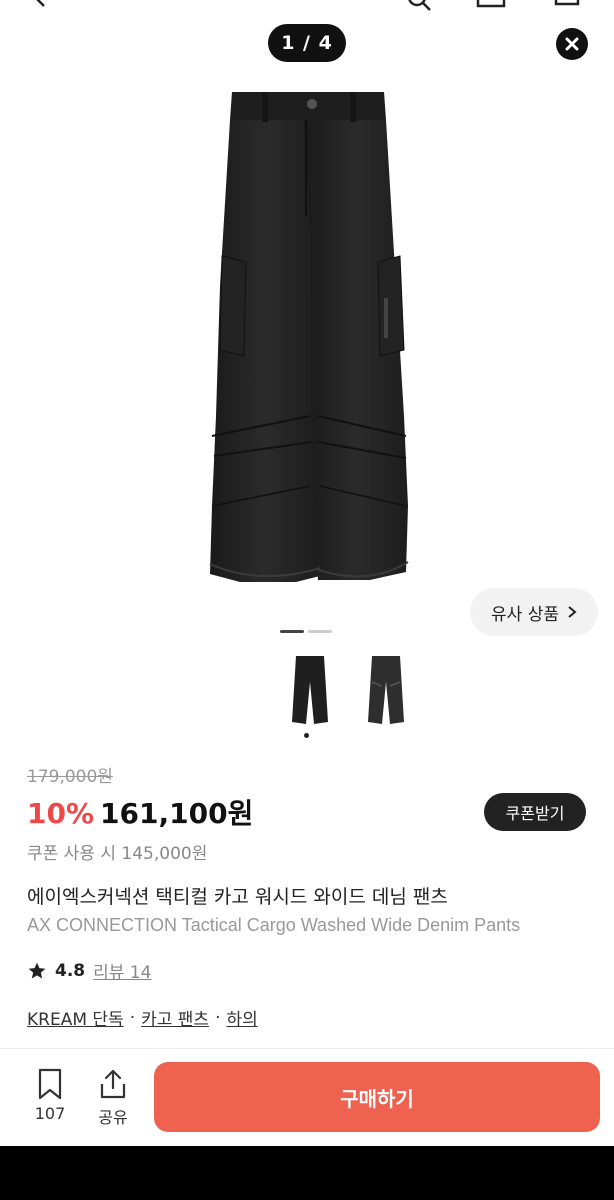 Image resolution: width=614 pixels, height=1200 pixels. I want to click on sale-price: 161,100원, so click(177, 813).